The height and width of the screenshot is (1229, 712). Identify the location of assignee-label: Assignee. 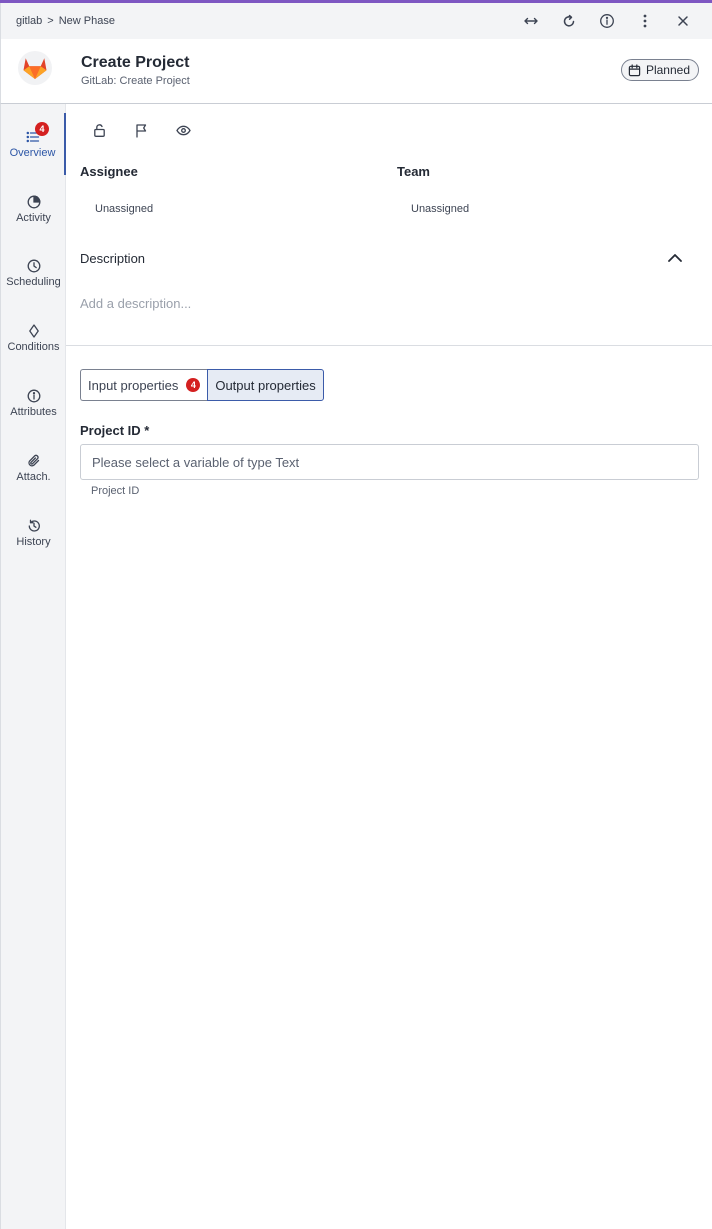
(109, 171).